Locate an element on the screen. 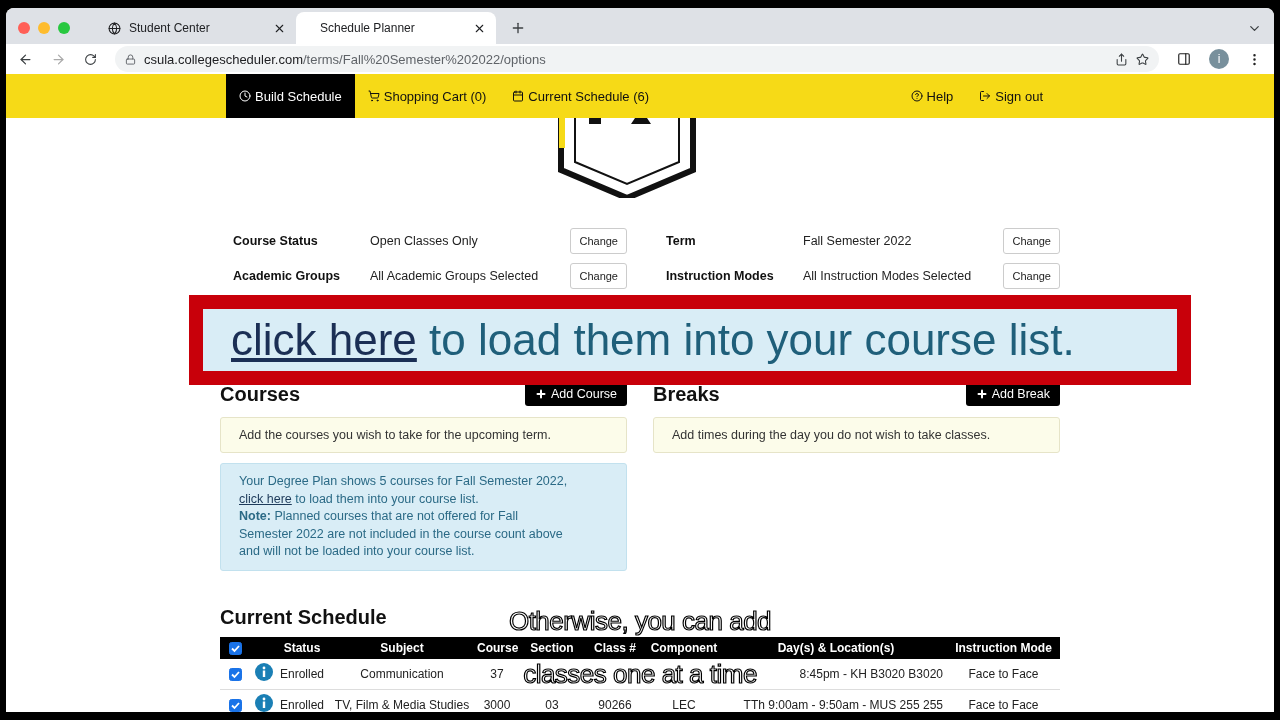 The height and width of the screenshot is (720, 1280). nav-link: Build Schedule is located at coordinates (290, 96).